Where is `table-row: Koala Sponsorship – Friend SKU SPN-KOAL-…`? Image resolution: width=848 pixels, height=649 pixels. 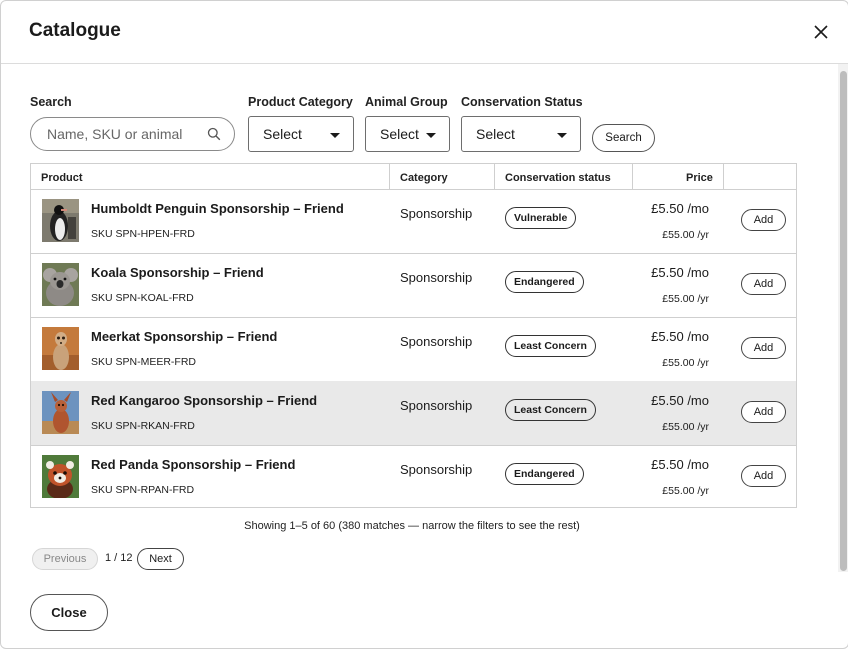 table-row: Koala Sponsorship – Friend SKU SPN-KOAL-… is located at coordinates (413, 285).